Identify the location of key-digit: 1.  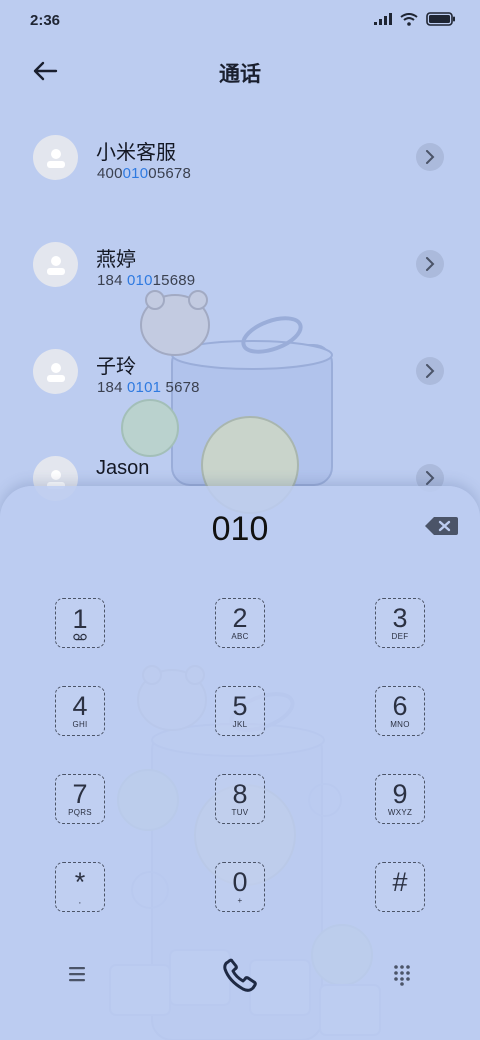
(80, 619).